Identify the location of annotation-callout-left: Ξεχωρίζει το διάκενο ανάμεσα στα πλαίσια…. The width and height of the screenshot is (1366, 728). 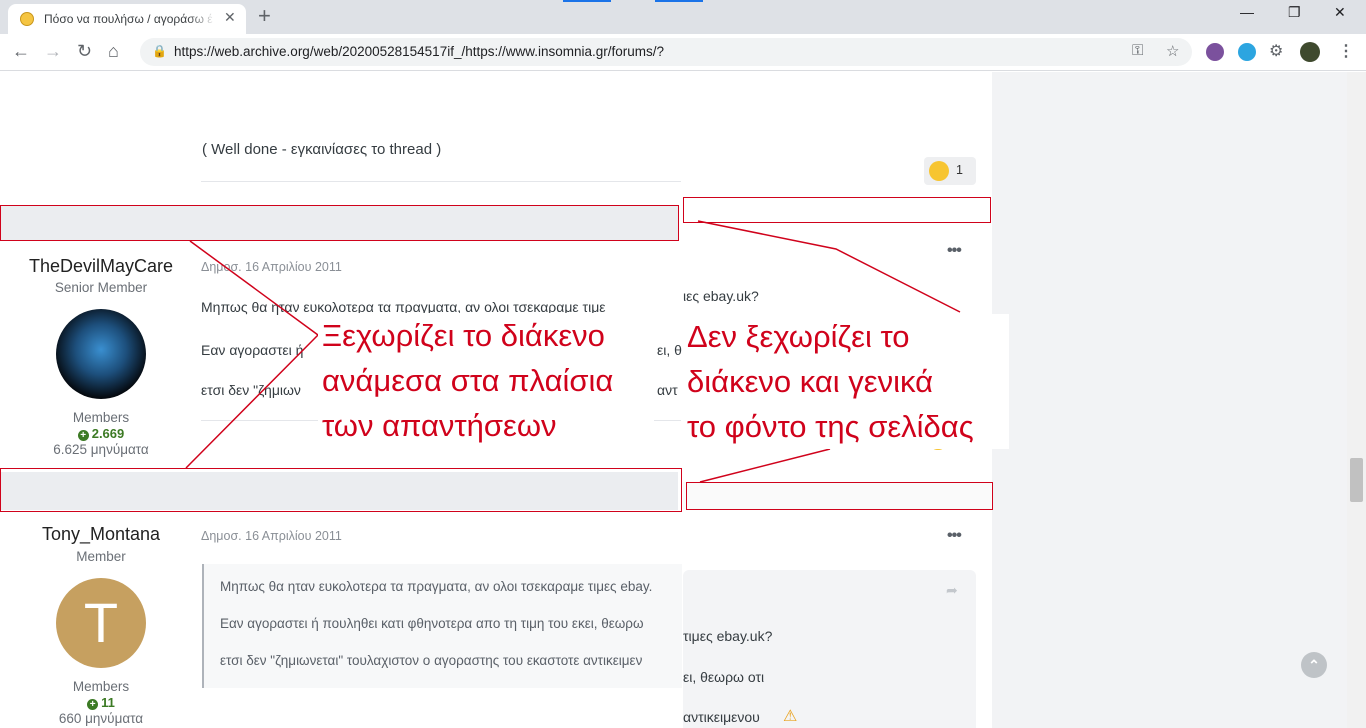
(486, 378).